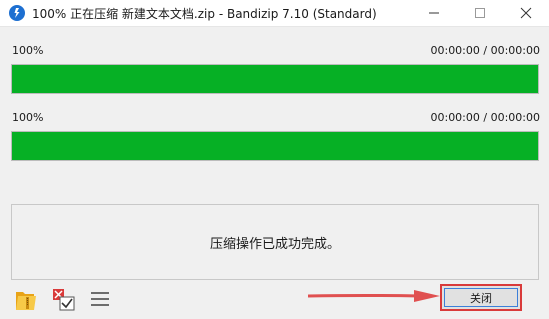 This screenshot has width=549, height=319. Describe the element at coordinates (26, 299) in the screenshot. I see `open-folder-icon` at that location.